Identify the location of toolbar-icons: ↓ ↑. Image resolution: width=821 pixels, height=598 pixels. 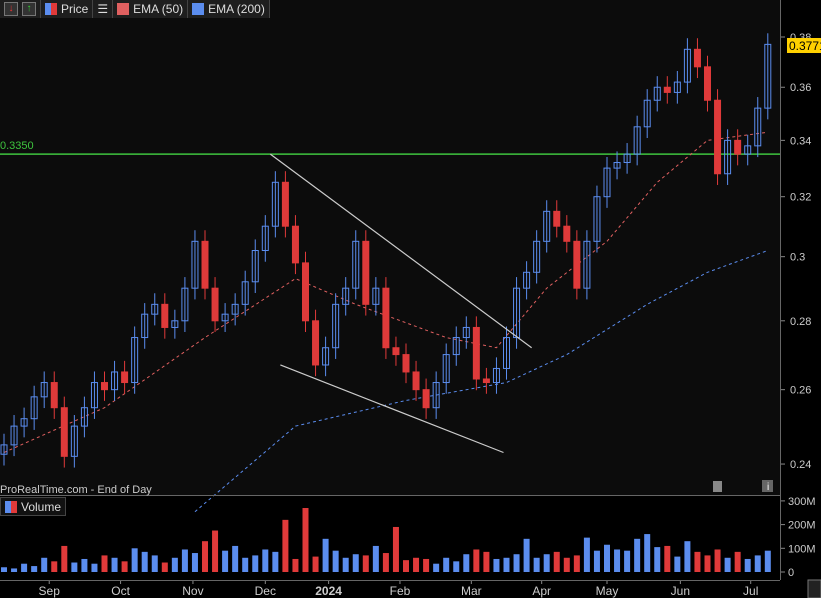
(20, 9).